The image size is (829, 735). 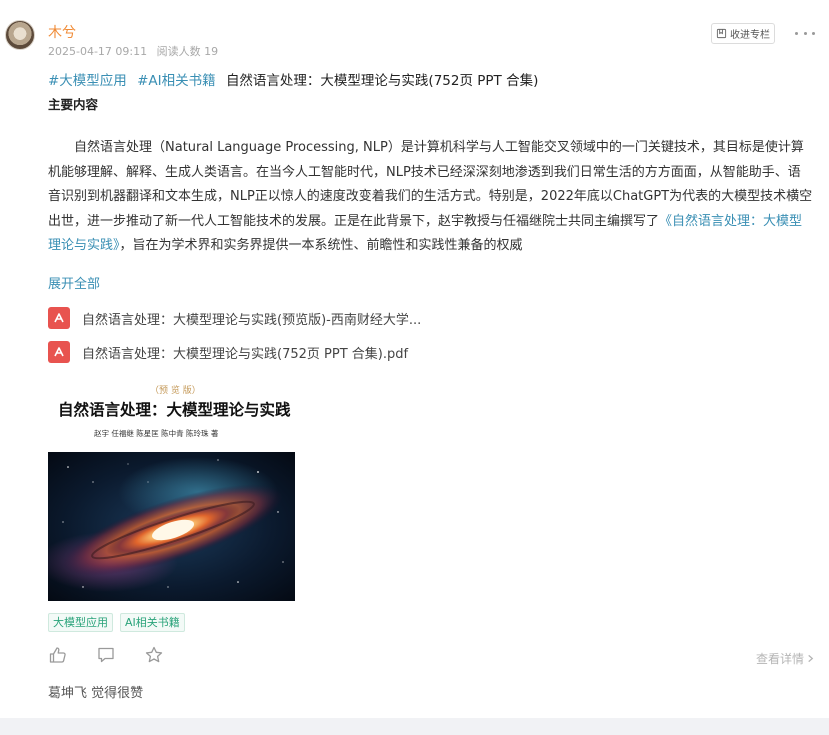 What do you see at coordinates (171, 526) in the screenshot?
I see `galaxy-illustration` at bounding box center [171, 526].